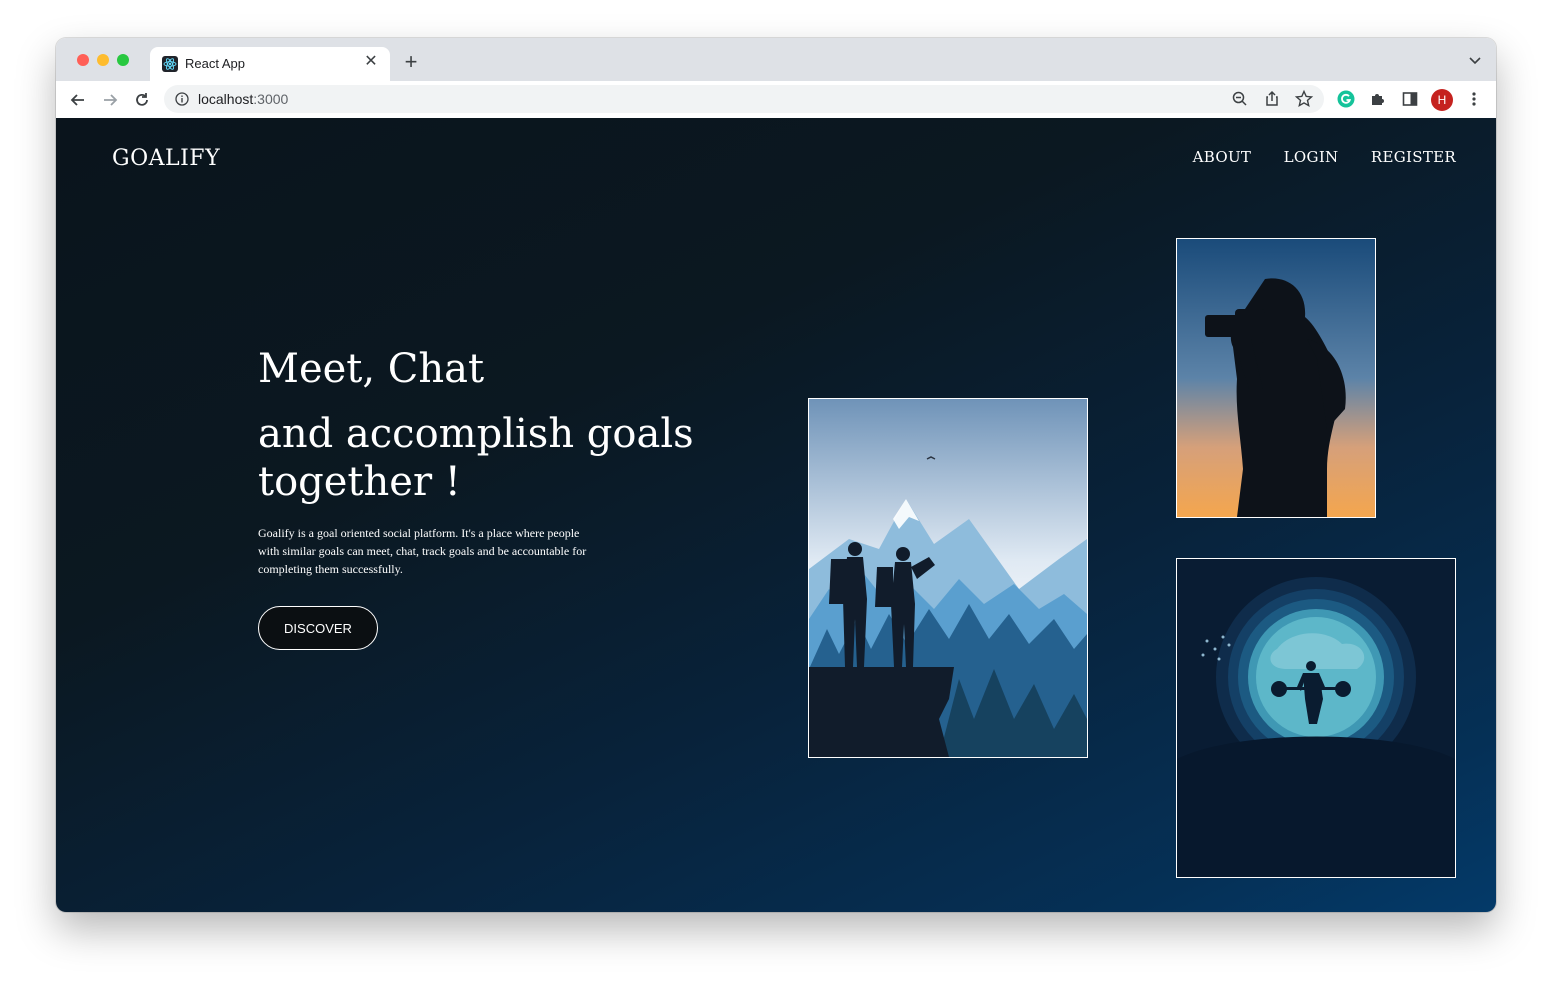 This screenshot has width=1552, height=987. Describe the element at coordinates (1410, 99) in the screenshot. I see `side-panel-icon` at that location.